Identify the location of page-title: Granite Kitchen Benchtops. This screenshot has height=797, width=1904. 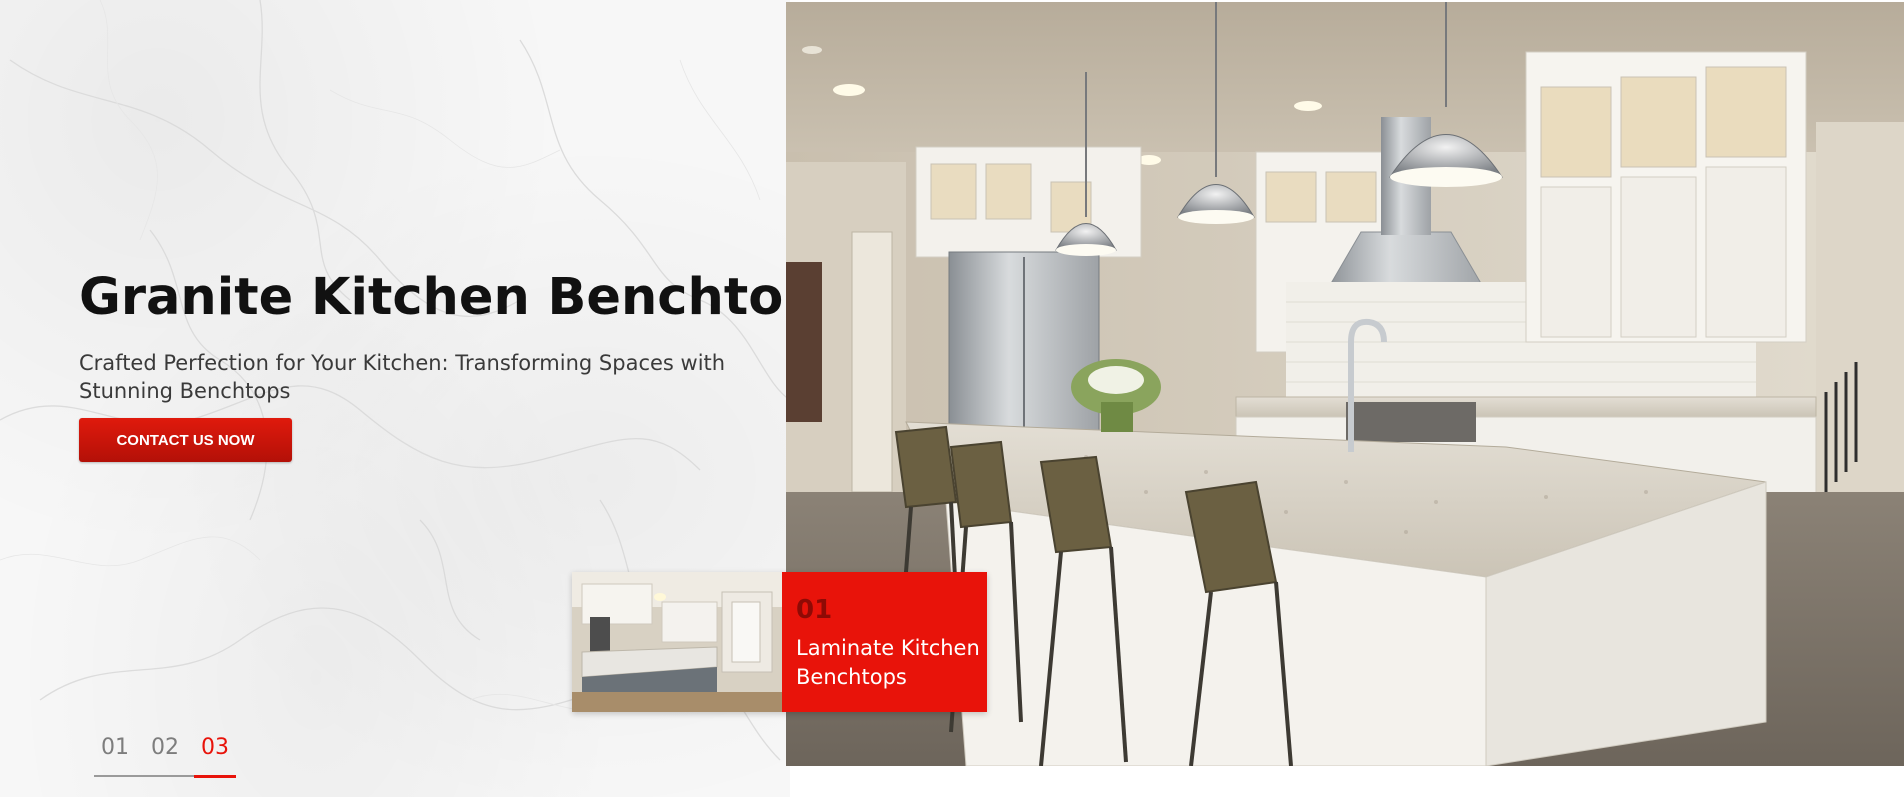
(465, 297).